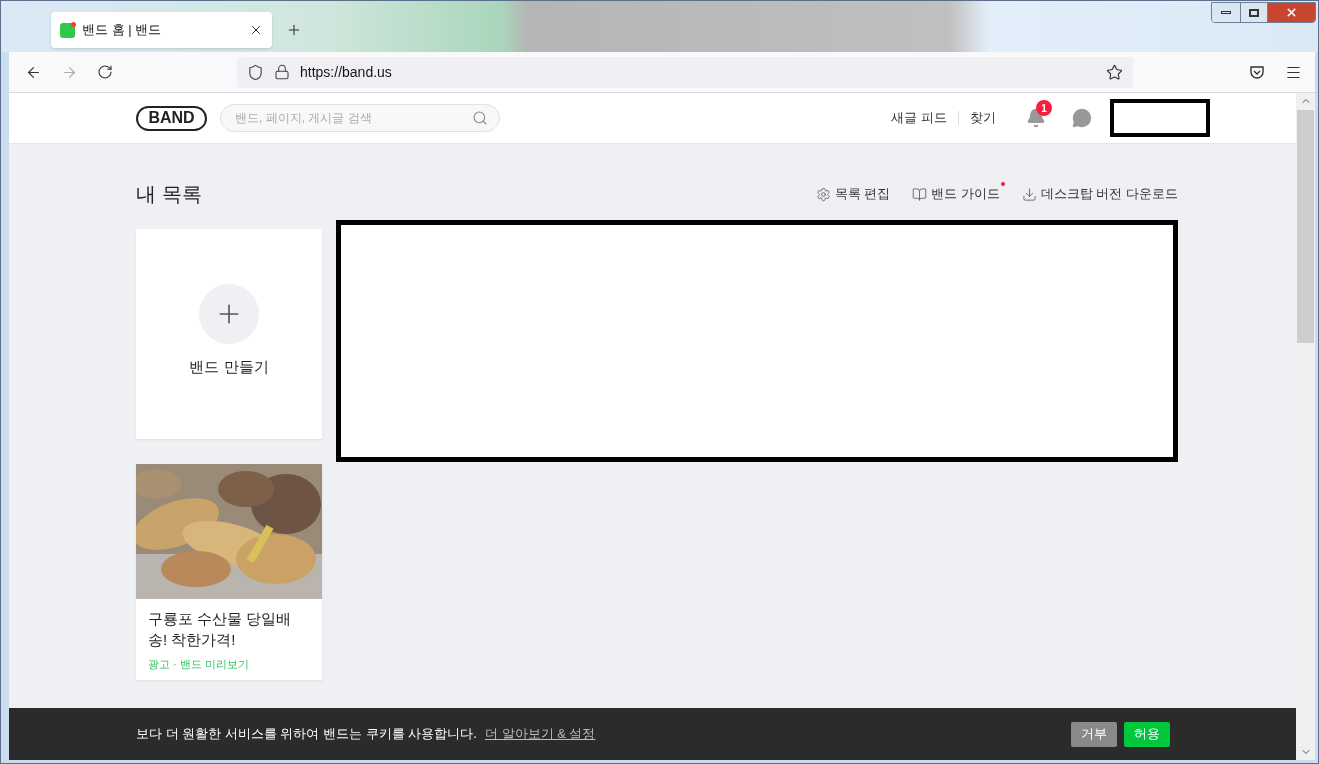 The width and height of the screenshot is (1319, 764). I want to click on ad-title: 구룡포 수산물 당일배송! 착한가격!, so click(229, 629).